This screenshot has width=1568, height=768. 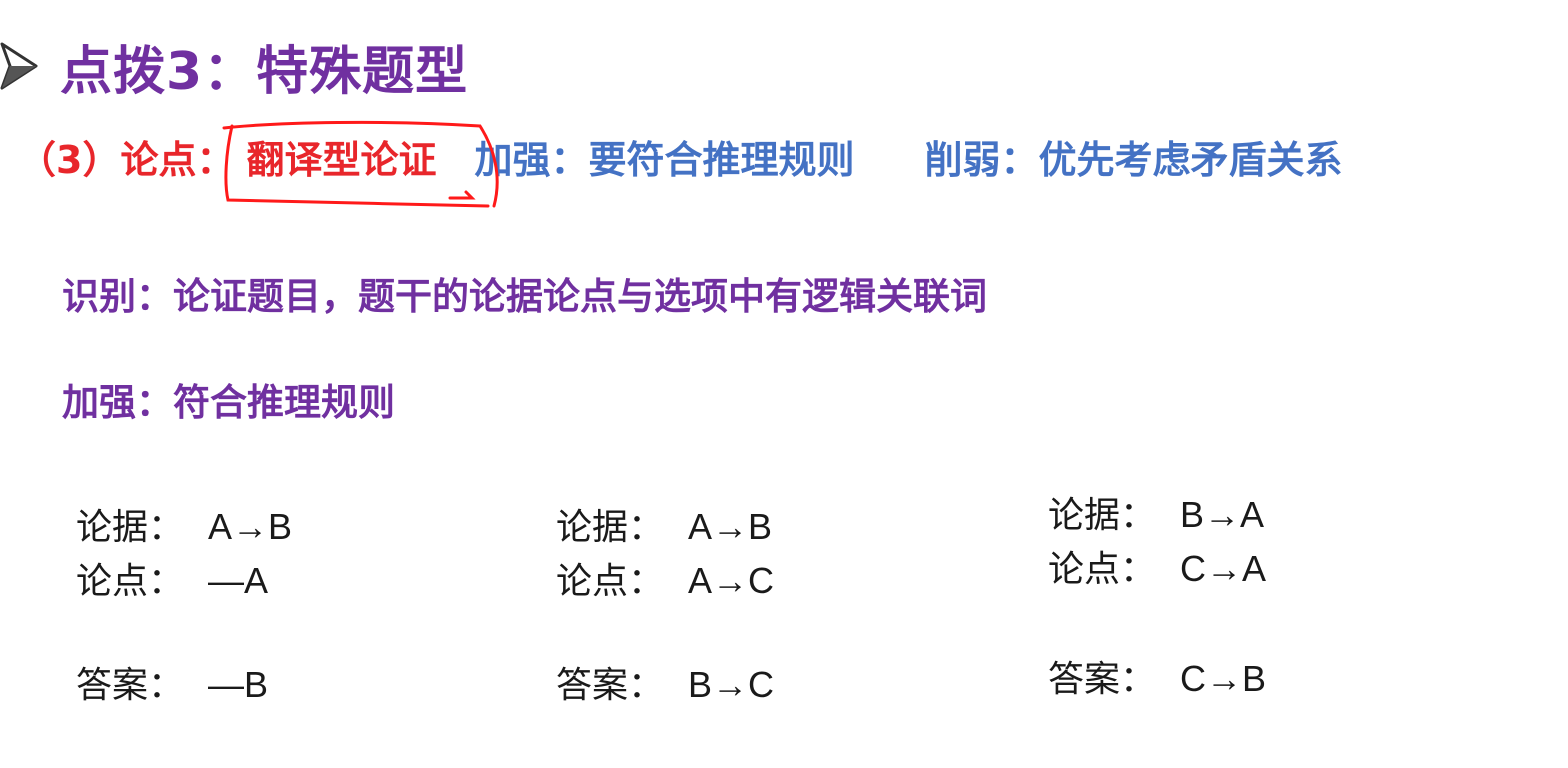 I want to click on identify-paragraph: 识别：论证题目，题干的论据论点与选项中有逻辑关联词, so click(x=524, y=296).